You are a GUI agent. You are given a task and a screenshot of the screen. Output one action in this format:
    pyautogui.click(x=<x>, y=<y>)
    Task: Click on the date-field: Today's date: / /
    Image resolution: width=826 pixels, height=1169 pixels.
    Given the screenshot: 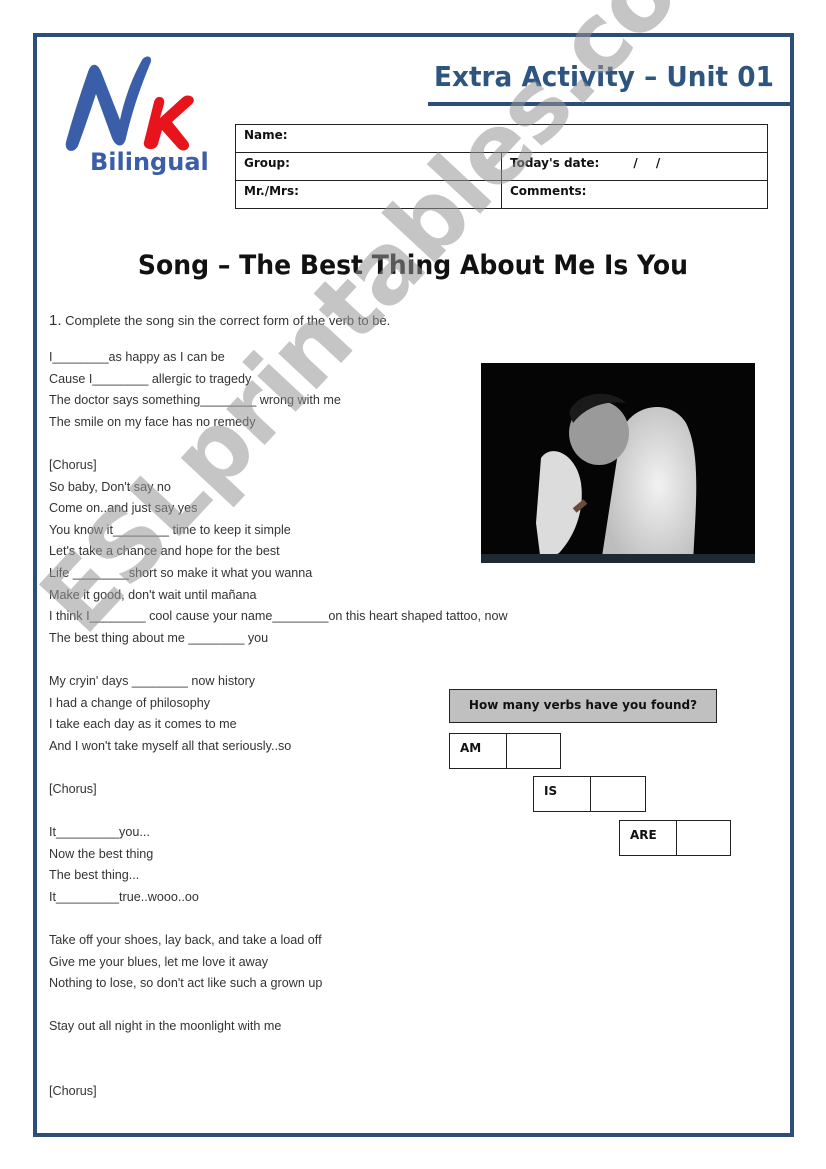 What is the action you would take?
    pyautogui.click(x=634, y=166)
    